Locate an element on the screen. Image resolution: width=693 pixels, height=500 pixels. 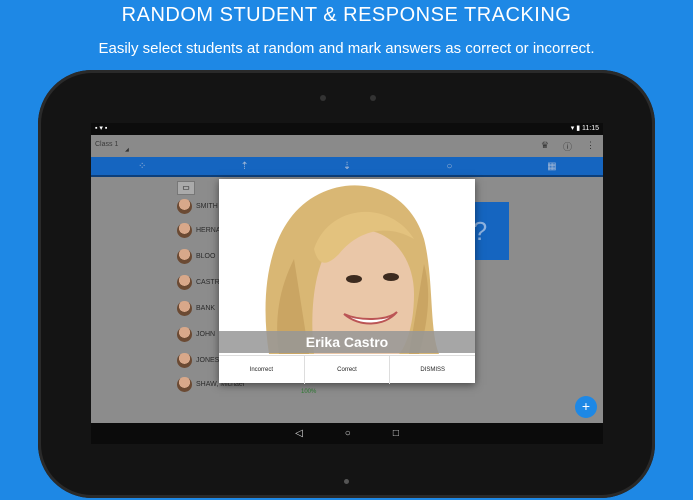
light-sensor is located at coordinates (373, 98).